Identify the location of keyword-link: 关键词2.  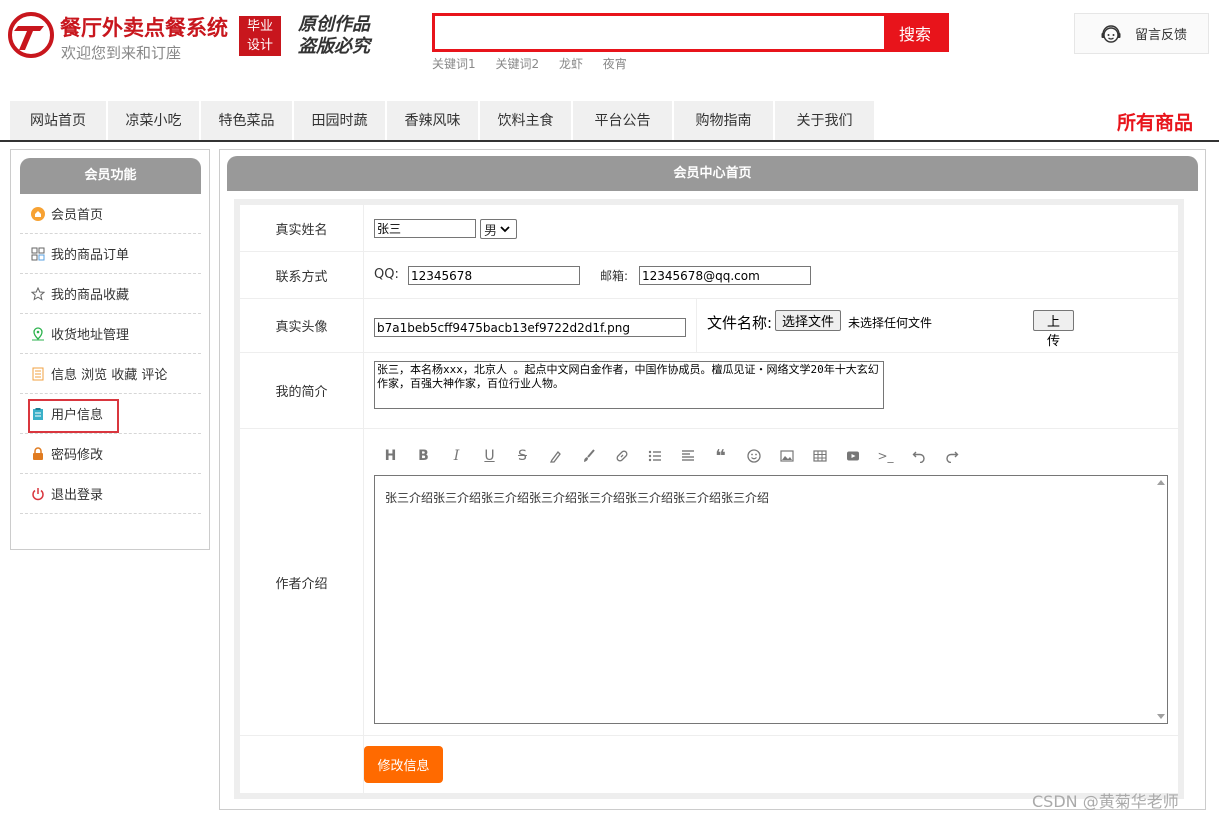
(517, 64).